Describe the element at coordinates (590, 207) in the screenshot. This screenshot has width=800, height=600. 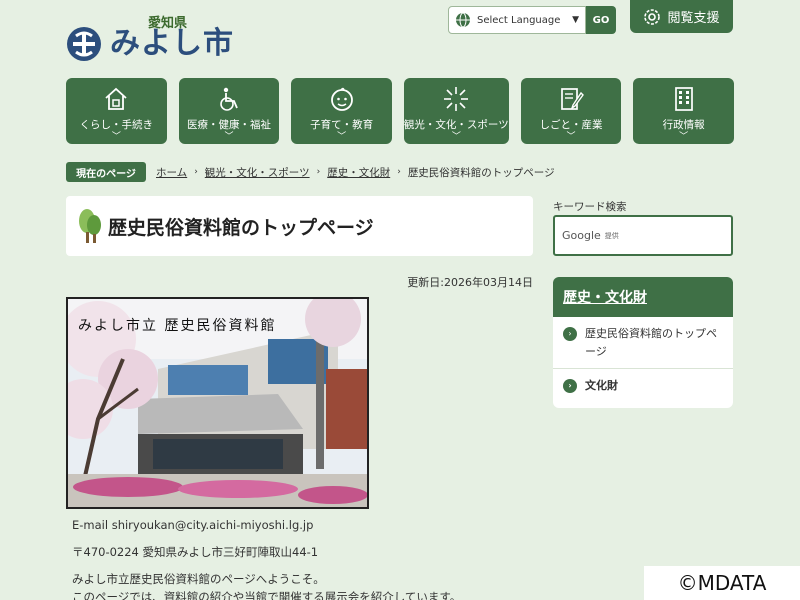
I see `search-label: キーワード検索` at that location.